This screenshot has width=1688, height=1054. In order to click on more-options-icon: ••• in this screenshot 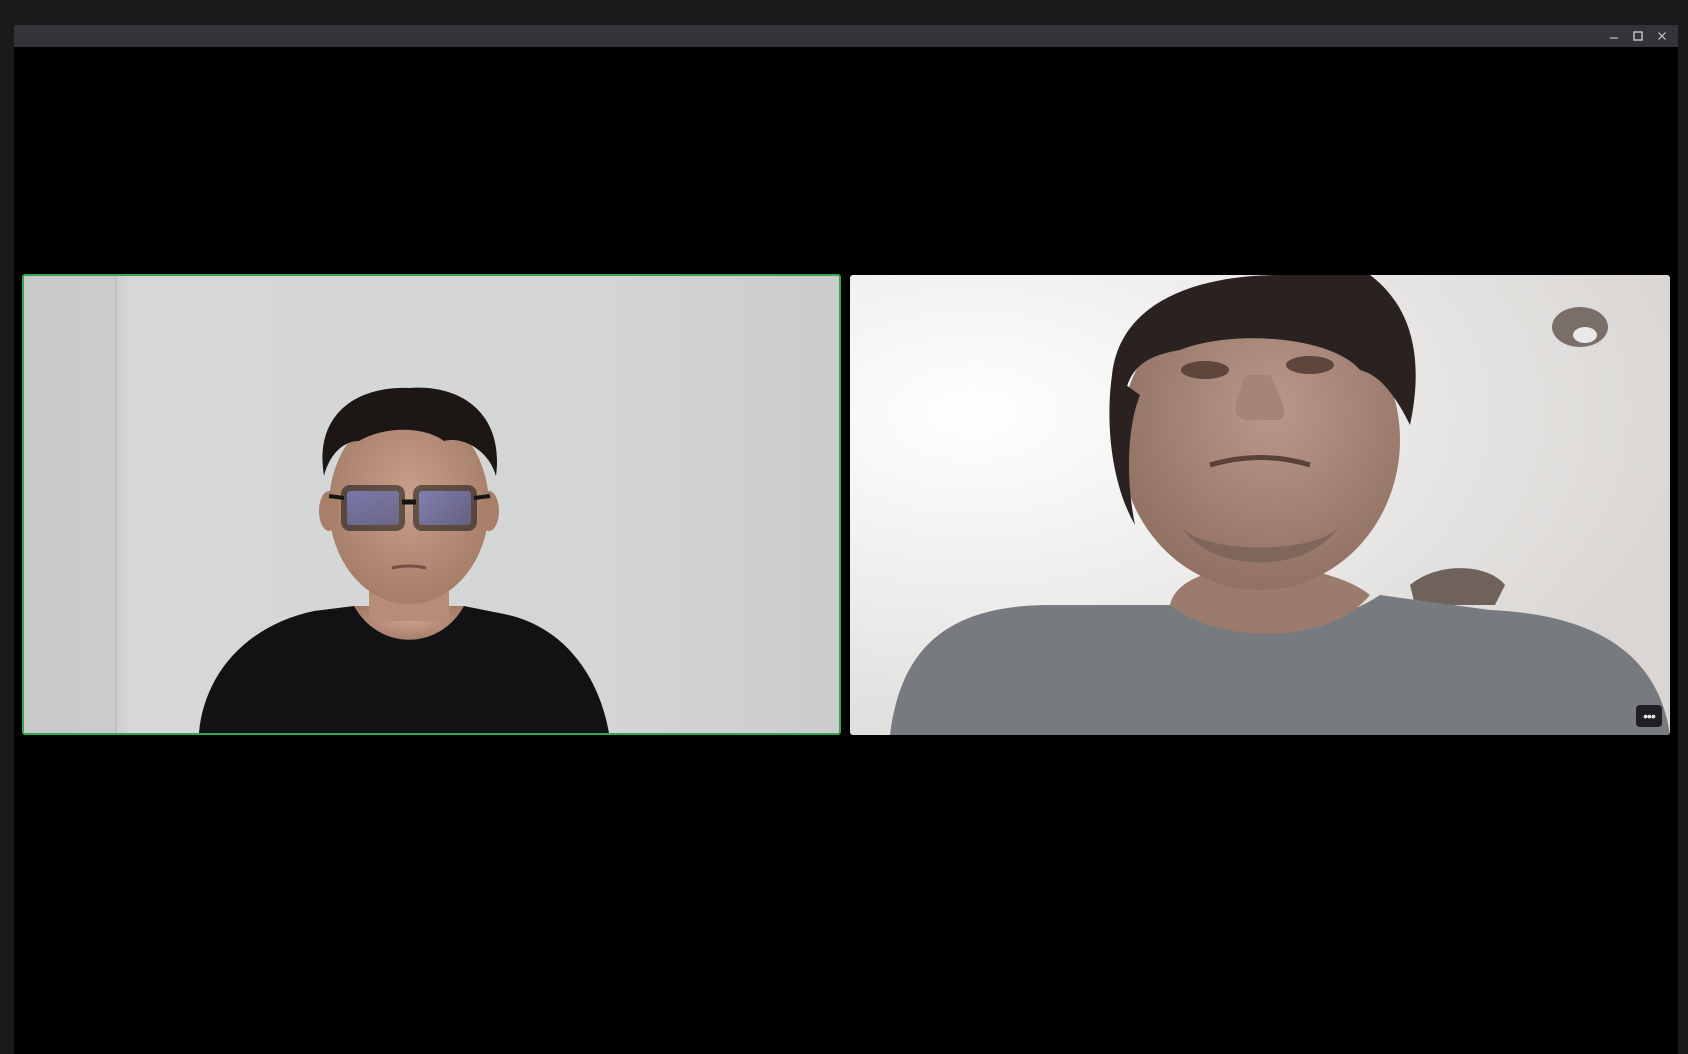, I will do `click(1649, 716)`.